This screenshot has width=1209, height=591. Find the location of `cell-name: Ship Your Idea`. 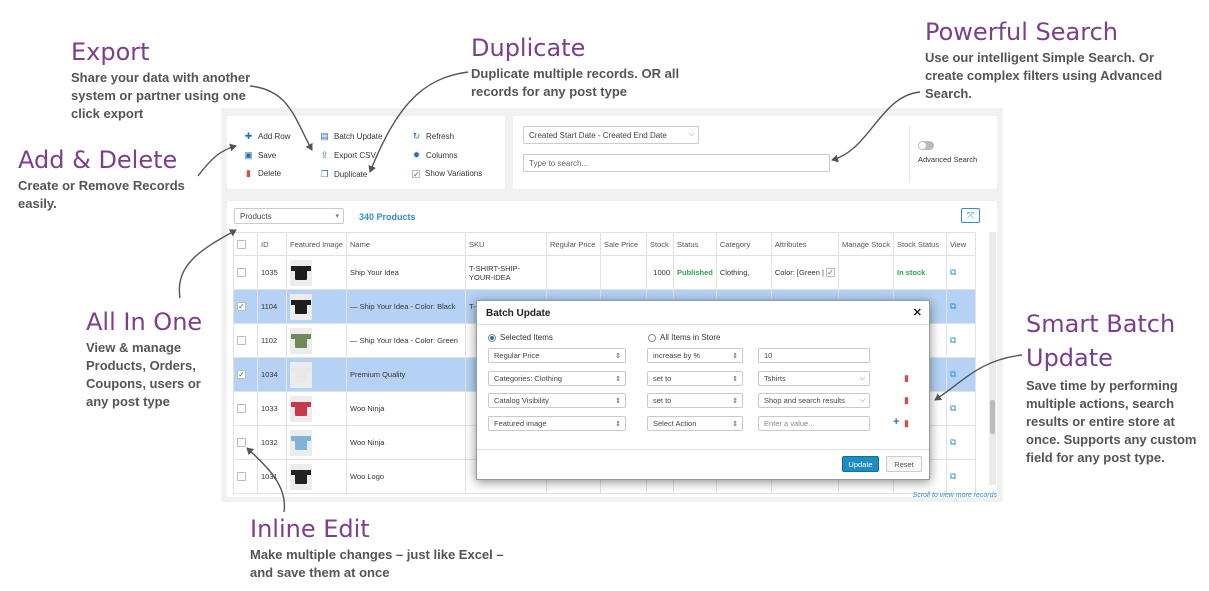

cell-name: Ship Your Idea is located at coordinates (406, 272).